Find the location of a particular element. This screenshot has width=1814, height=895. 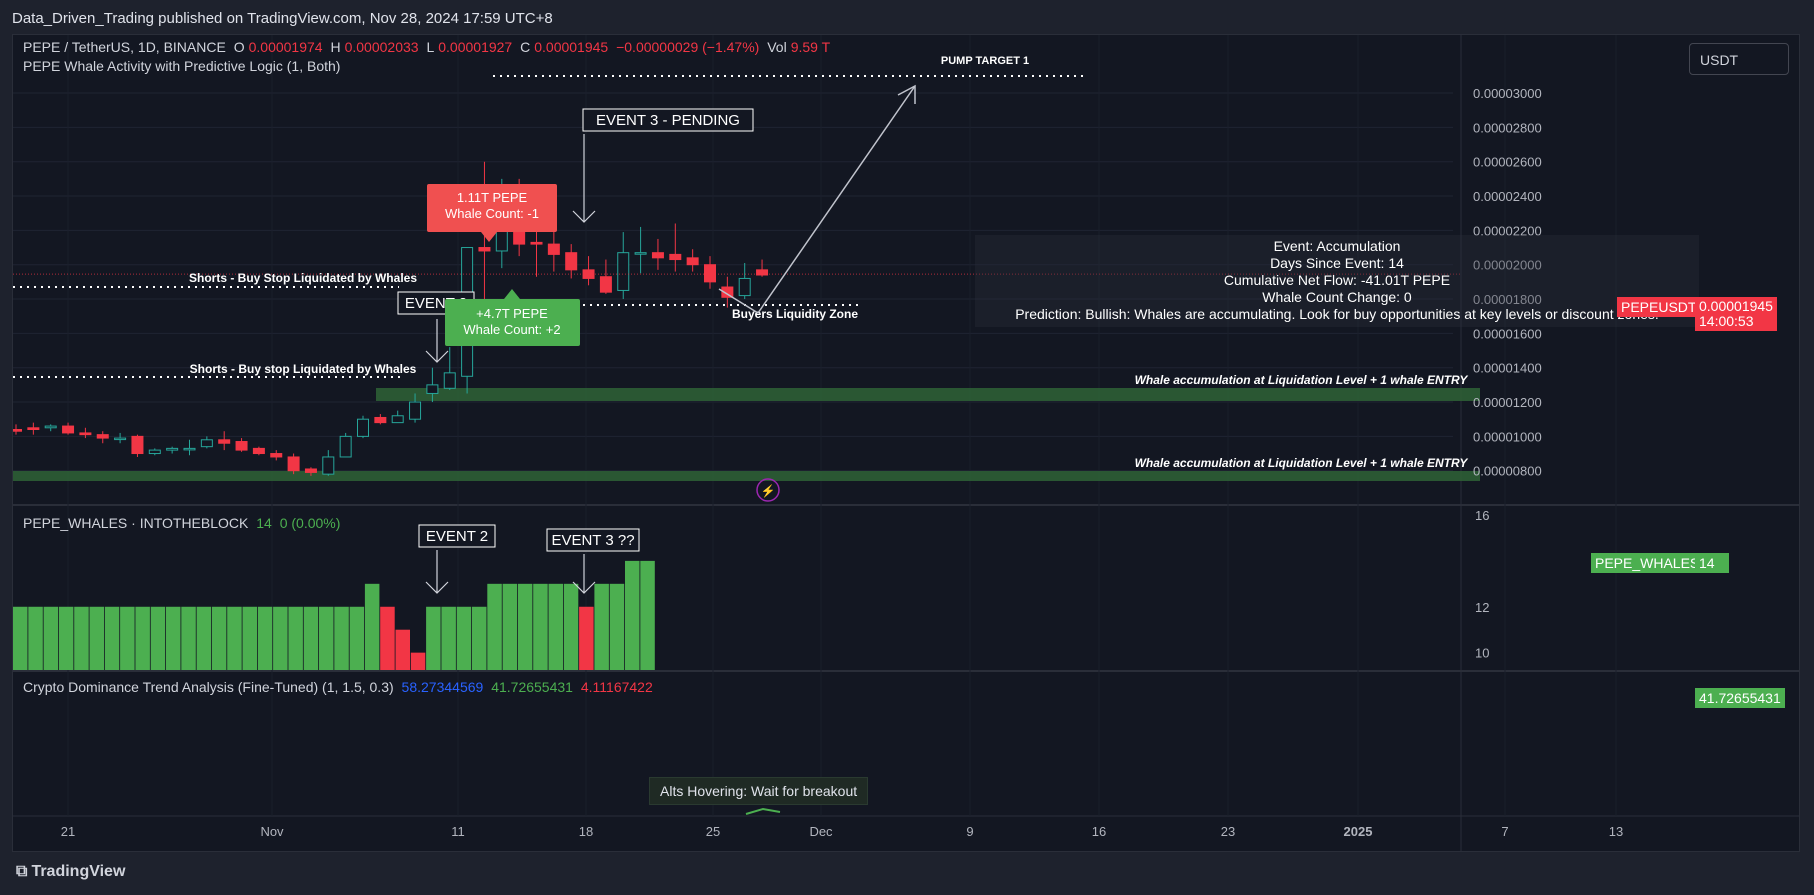

event3-pending-label: EVENT 3 - PENDING is located at coordinates (668, 120).